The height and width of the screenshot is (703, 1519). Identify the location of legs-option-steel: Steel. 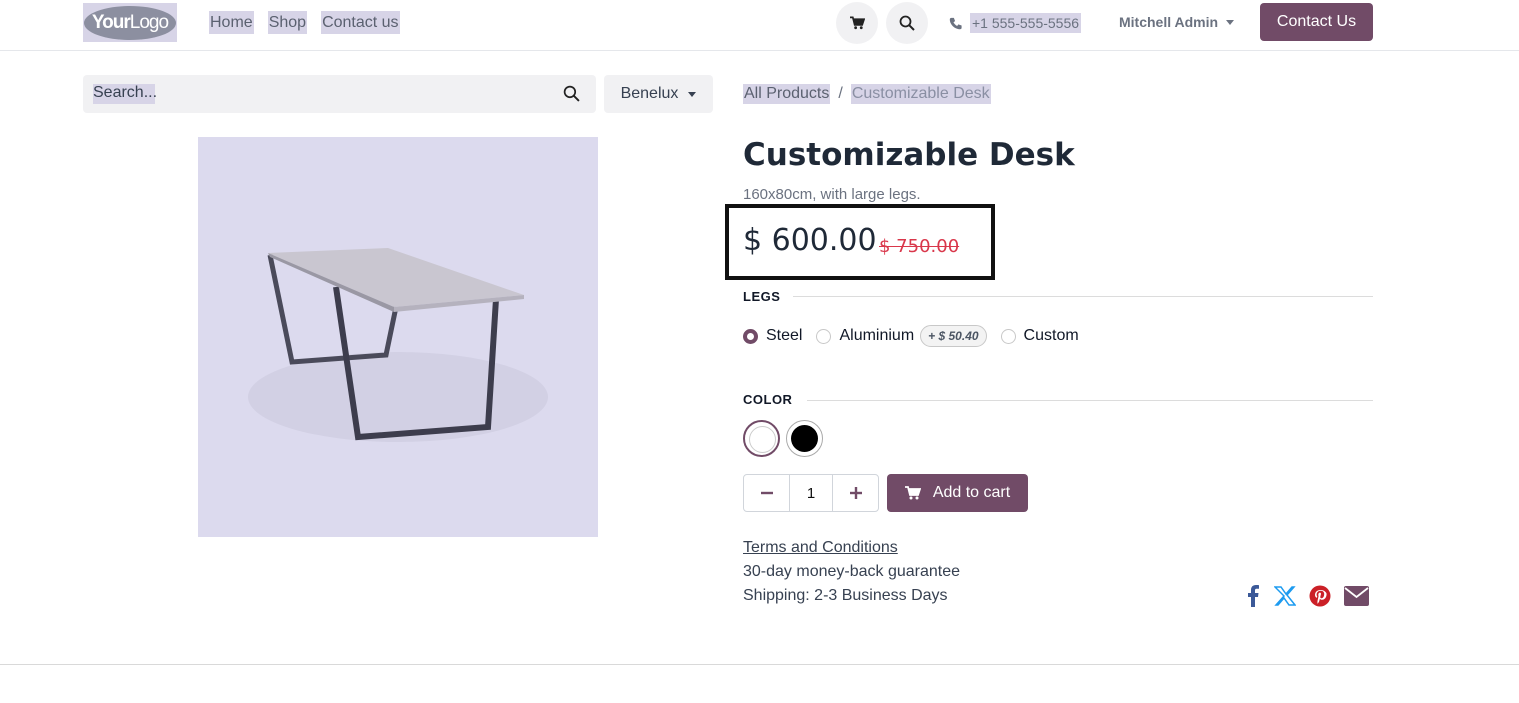
(772, 336).